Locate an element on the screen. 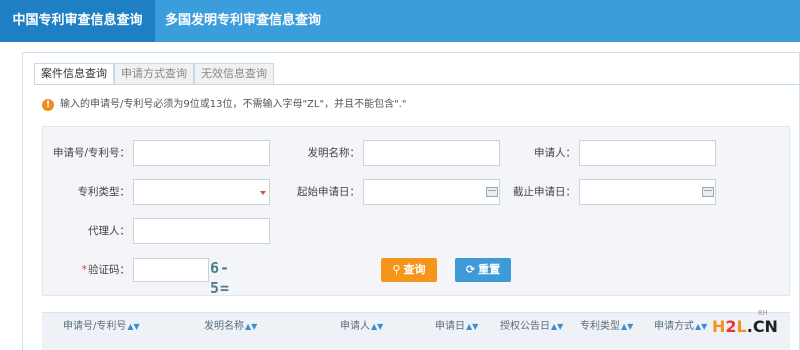 This screenshot has width=800, height=350. col-app-no: 申请号/专利号▲▼ is located at coordinates (101, 327).